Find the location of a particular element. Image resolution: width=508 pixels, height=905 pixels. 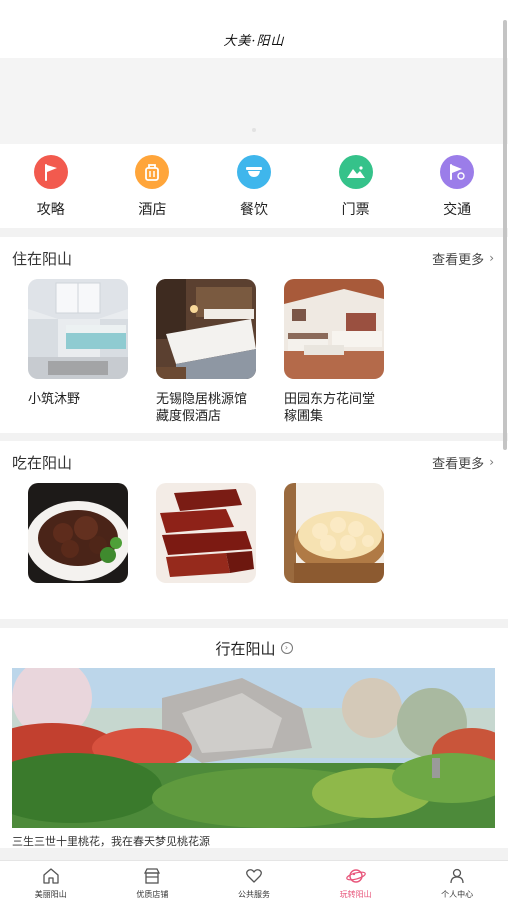

quick-nav-tickets: 门票 is located at coordinates (356, 186).